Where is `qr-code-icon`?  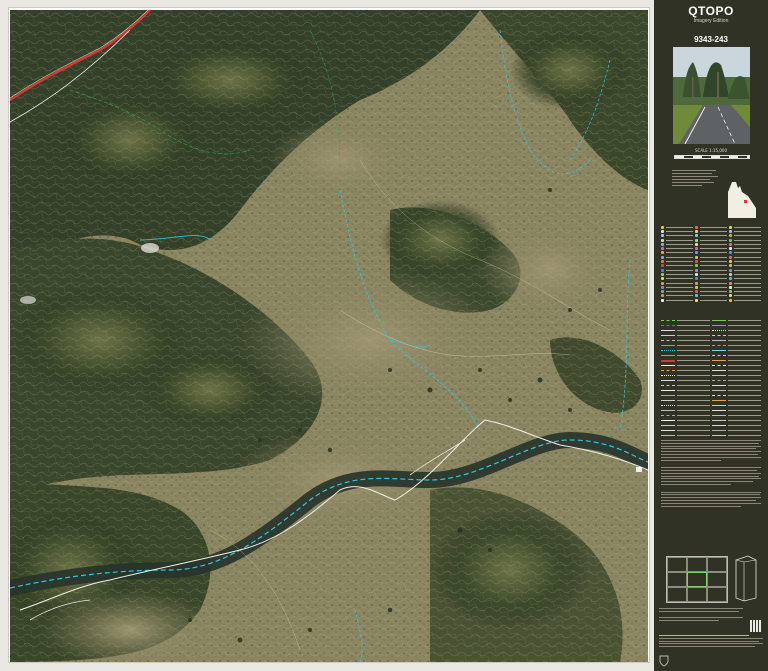
qr-code-icon is located at coordinates (756, 626).